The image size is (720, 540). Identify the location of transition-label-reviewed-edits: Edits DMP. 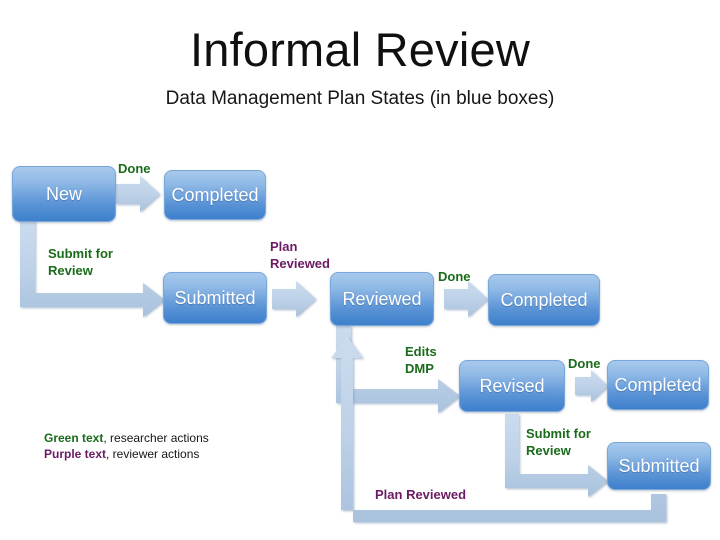
(421, 360).